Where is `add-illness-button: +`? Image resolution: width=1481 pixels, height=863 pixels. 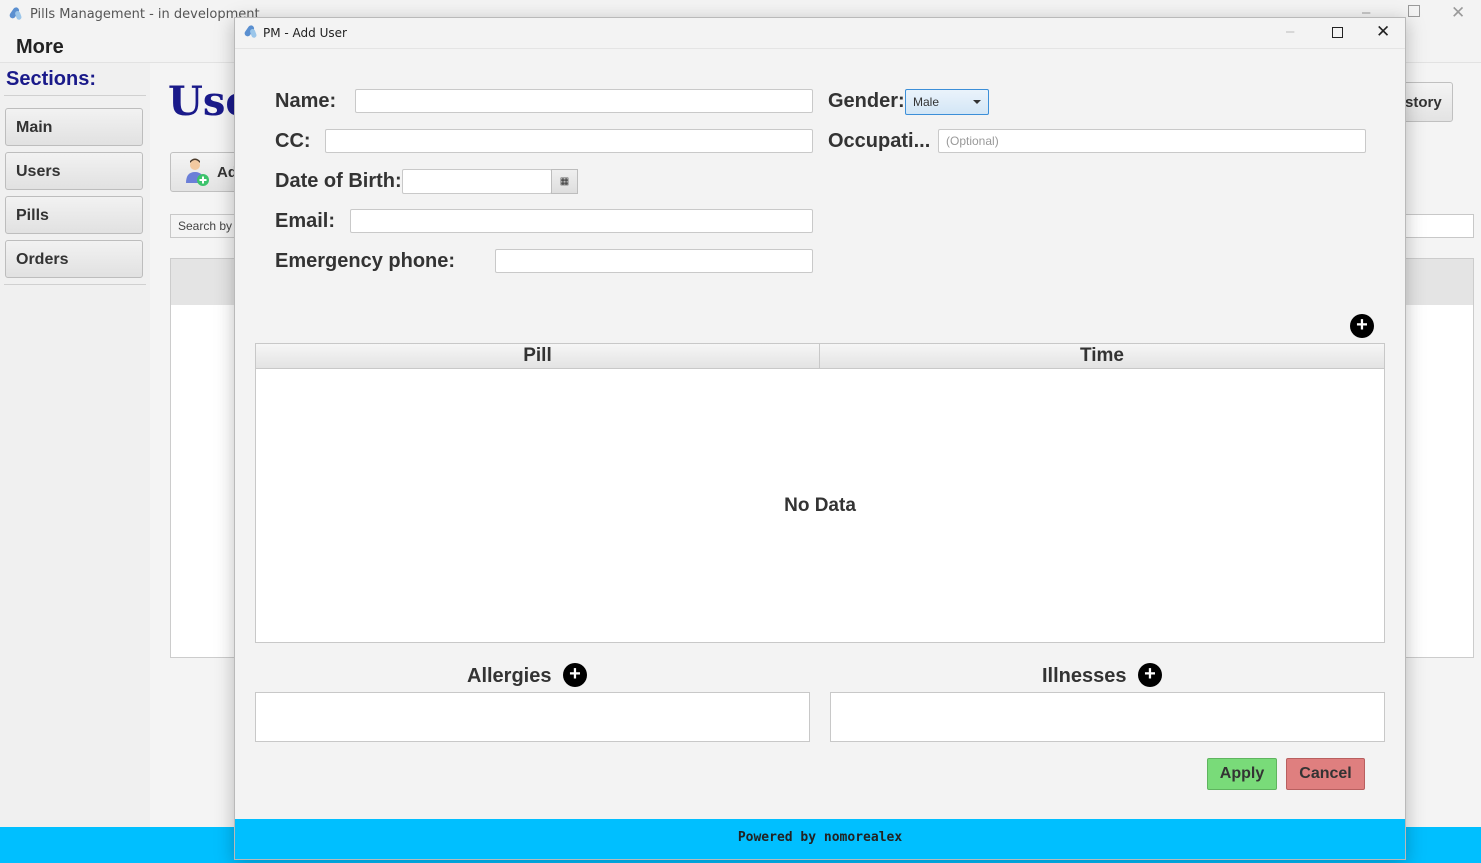
add-illness-button: + is located at coordinates (1150, 675).